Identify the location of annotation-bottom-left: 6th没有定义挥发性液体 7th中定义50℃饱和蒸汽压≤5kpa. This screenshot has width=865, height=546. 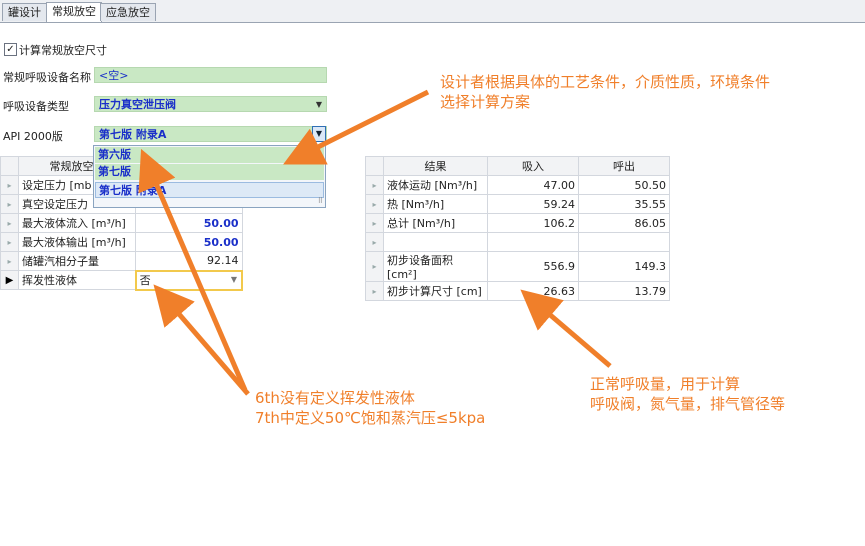
(370, 408).